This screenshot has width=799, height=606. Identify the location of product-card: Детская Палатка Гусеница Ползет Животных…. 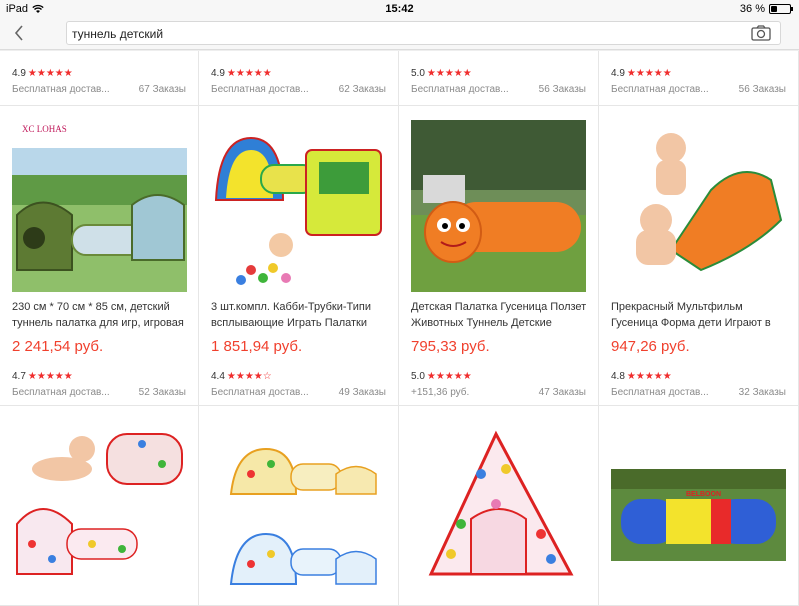
(499, 256).